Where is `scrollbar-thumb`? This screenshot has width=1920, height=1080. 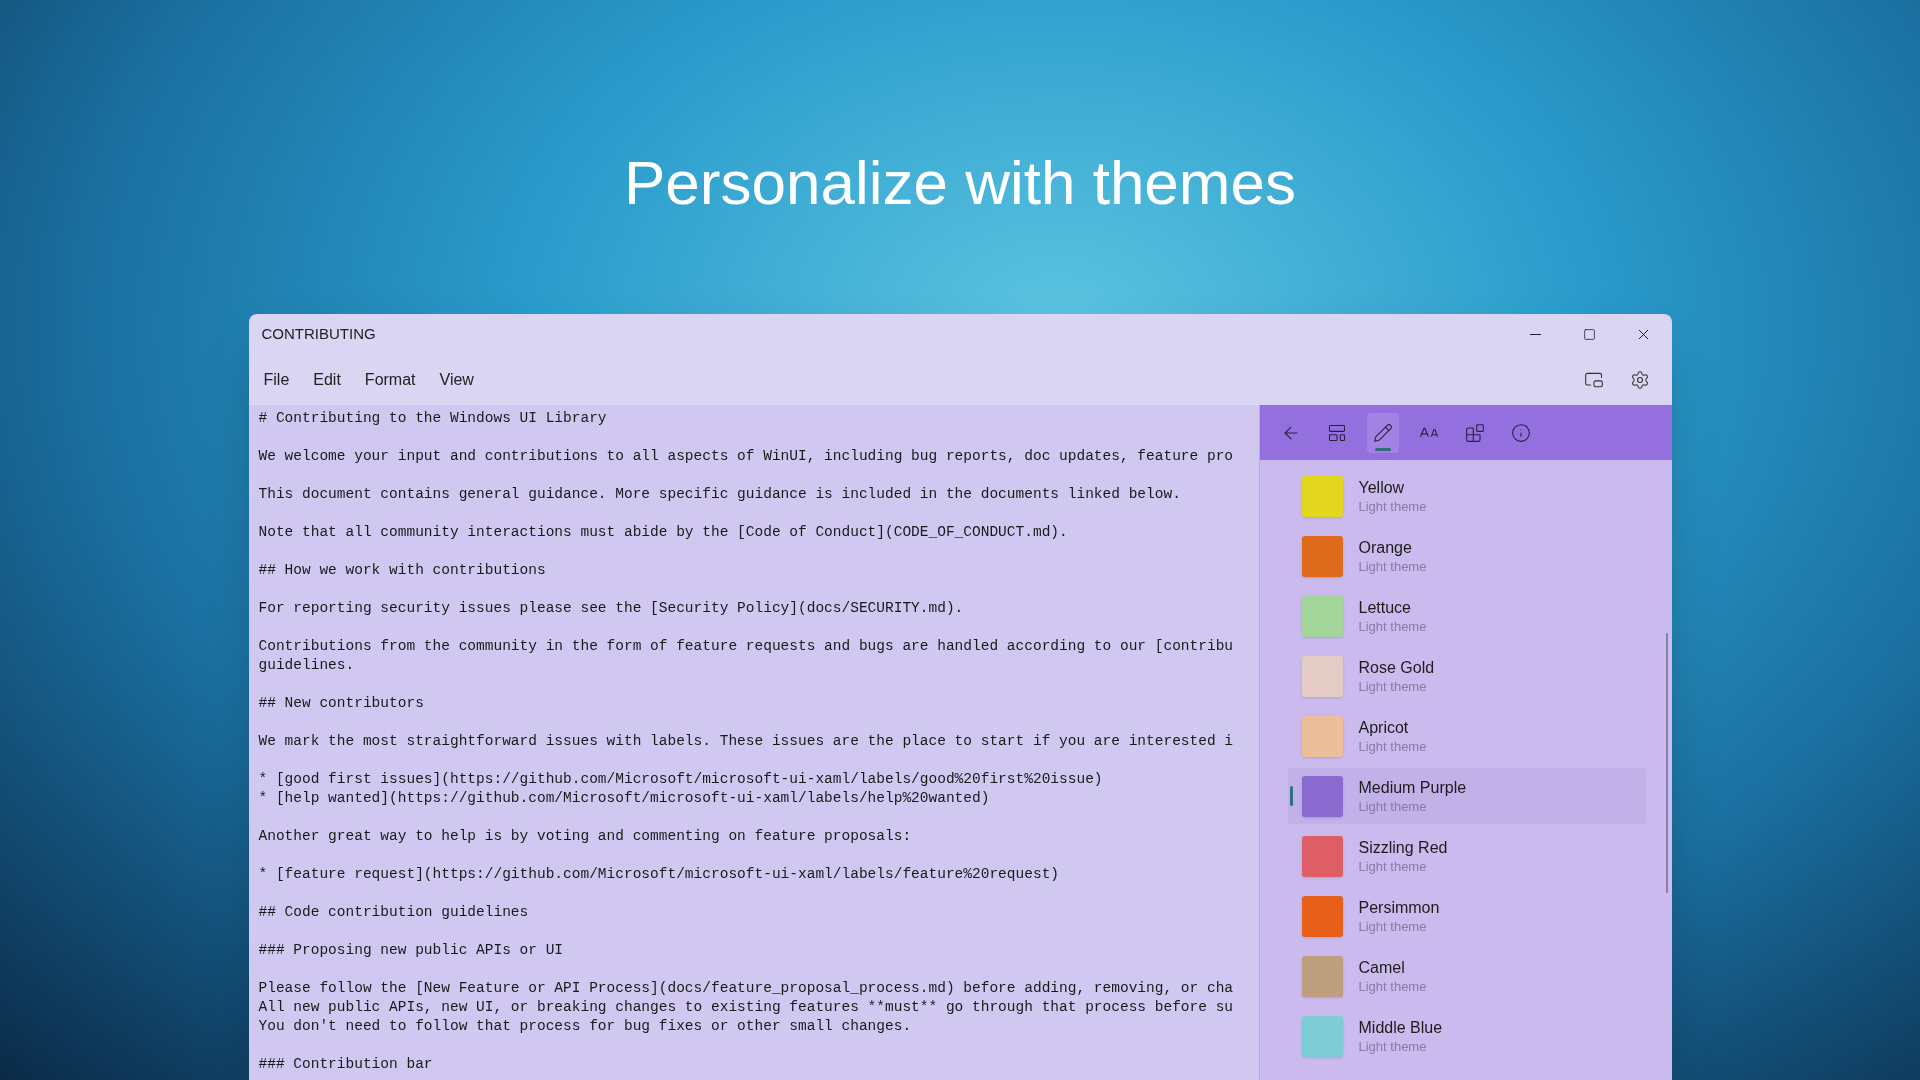 scrollbar-thumb is located at coordinates (1666, 763).